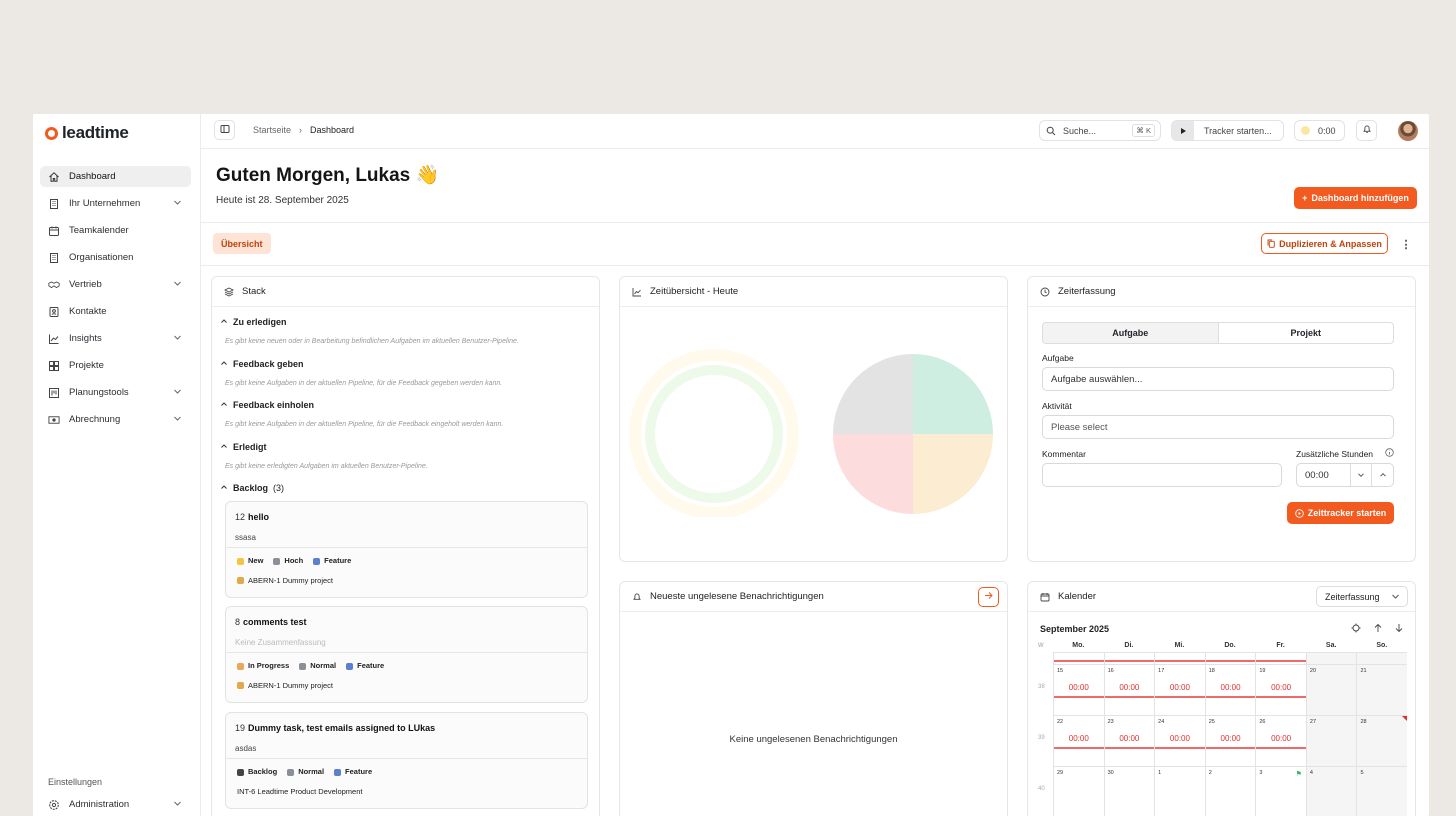  What do you see at coordinates (115, 257) in the screenshot?
I see `sidebar-item-organisationen: Organisationen` at bounding box center [115, 257].